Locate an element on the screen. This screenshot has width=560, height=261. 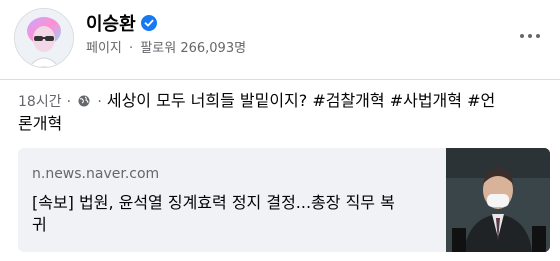
link-title: [속보] 법원, 윤석열 징계효력 정지 결정...총장 직무 복 귀 is located at coordinates (237, 214).